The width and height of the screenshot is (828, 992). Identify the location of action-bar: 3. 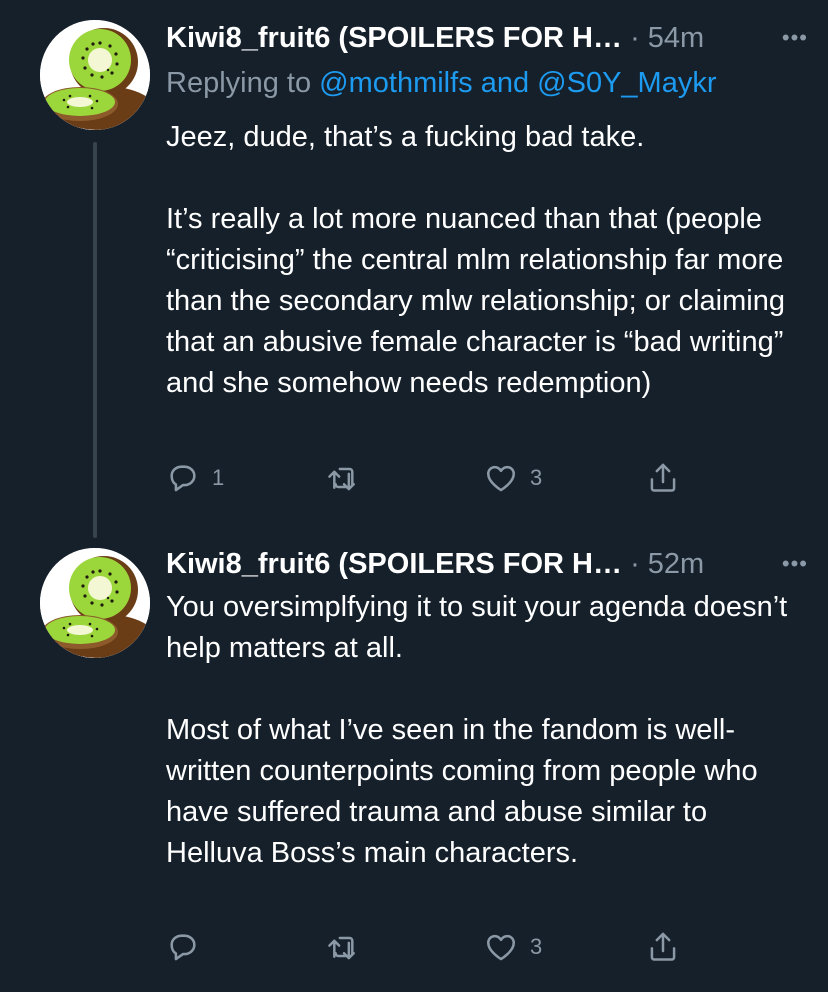
(426, 947).